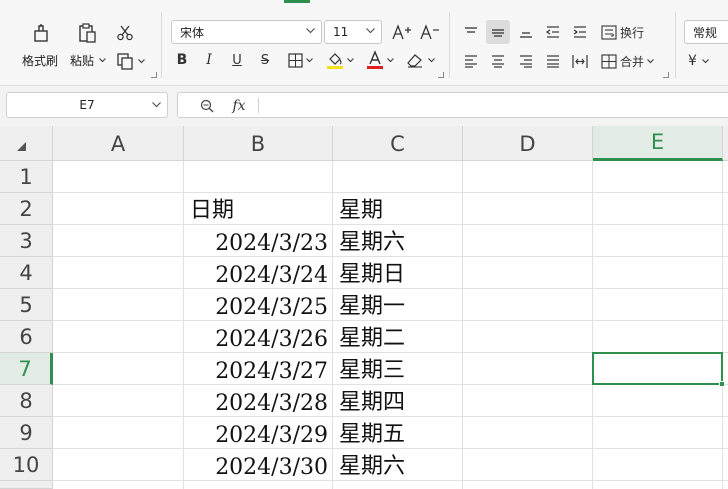  What do you see at coordinates (258, 369) in the screenshot?
I see `cell-b7: 2024/3/27` at bounding box center [258, 369].